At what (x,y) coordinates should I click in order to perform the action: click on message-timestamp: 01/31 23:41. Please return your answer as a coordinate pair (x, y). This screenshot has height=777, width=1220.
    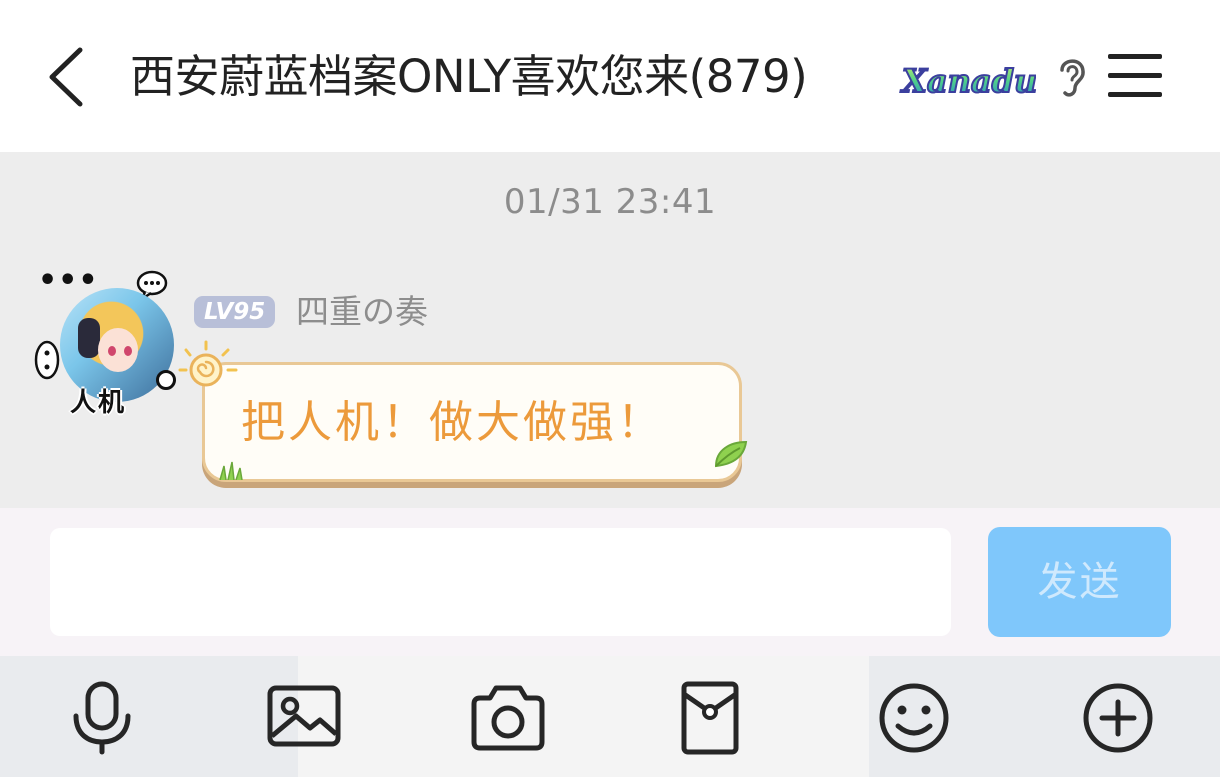
    Looking at the image, I should click on (610, 202).